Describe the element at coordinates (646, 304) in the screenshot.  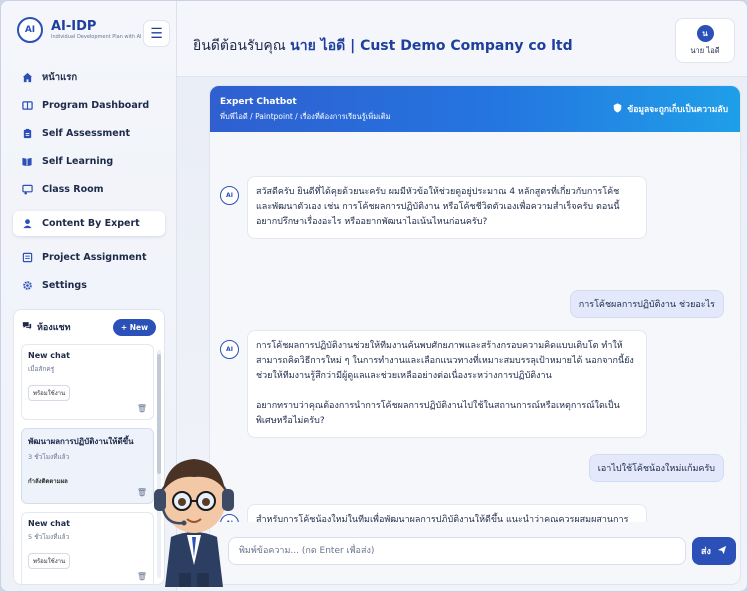
I see `user-message: การโค้ชผลการปฏิบัติงาน ช่วยอะไร` at that location.